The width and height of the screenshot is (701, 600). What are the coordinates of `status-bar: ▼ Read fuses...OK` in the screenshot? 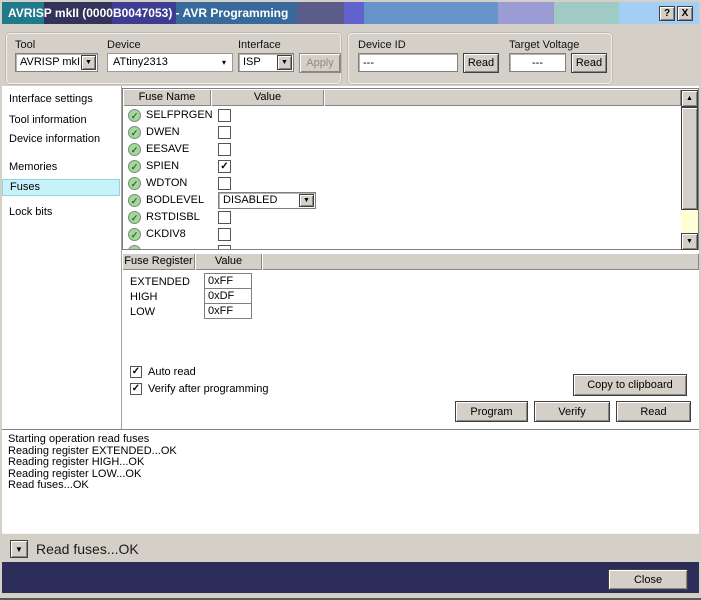 It's located at (350, 547).